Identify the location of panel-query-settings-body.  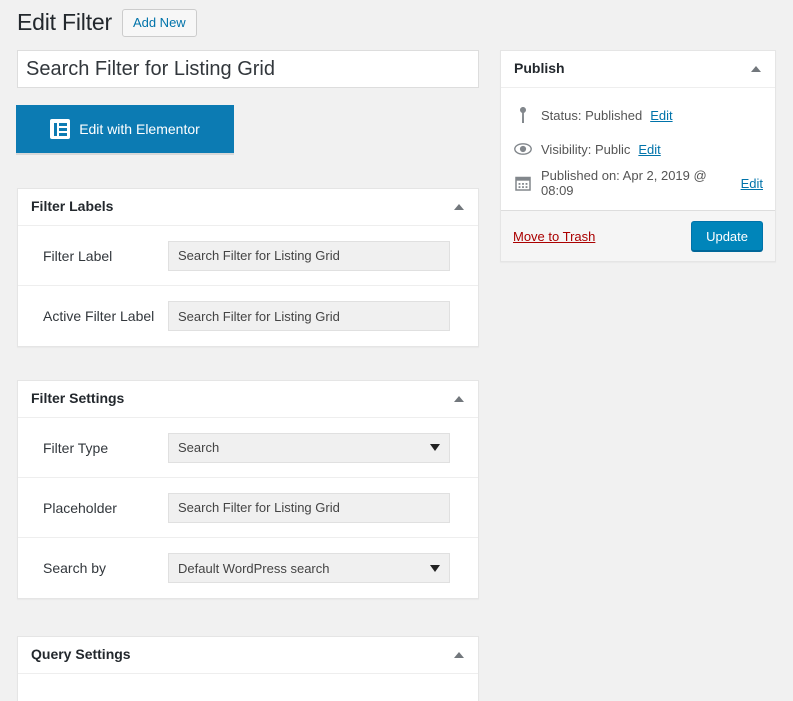
(248, 687).